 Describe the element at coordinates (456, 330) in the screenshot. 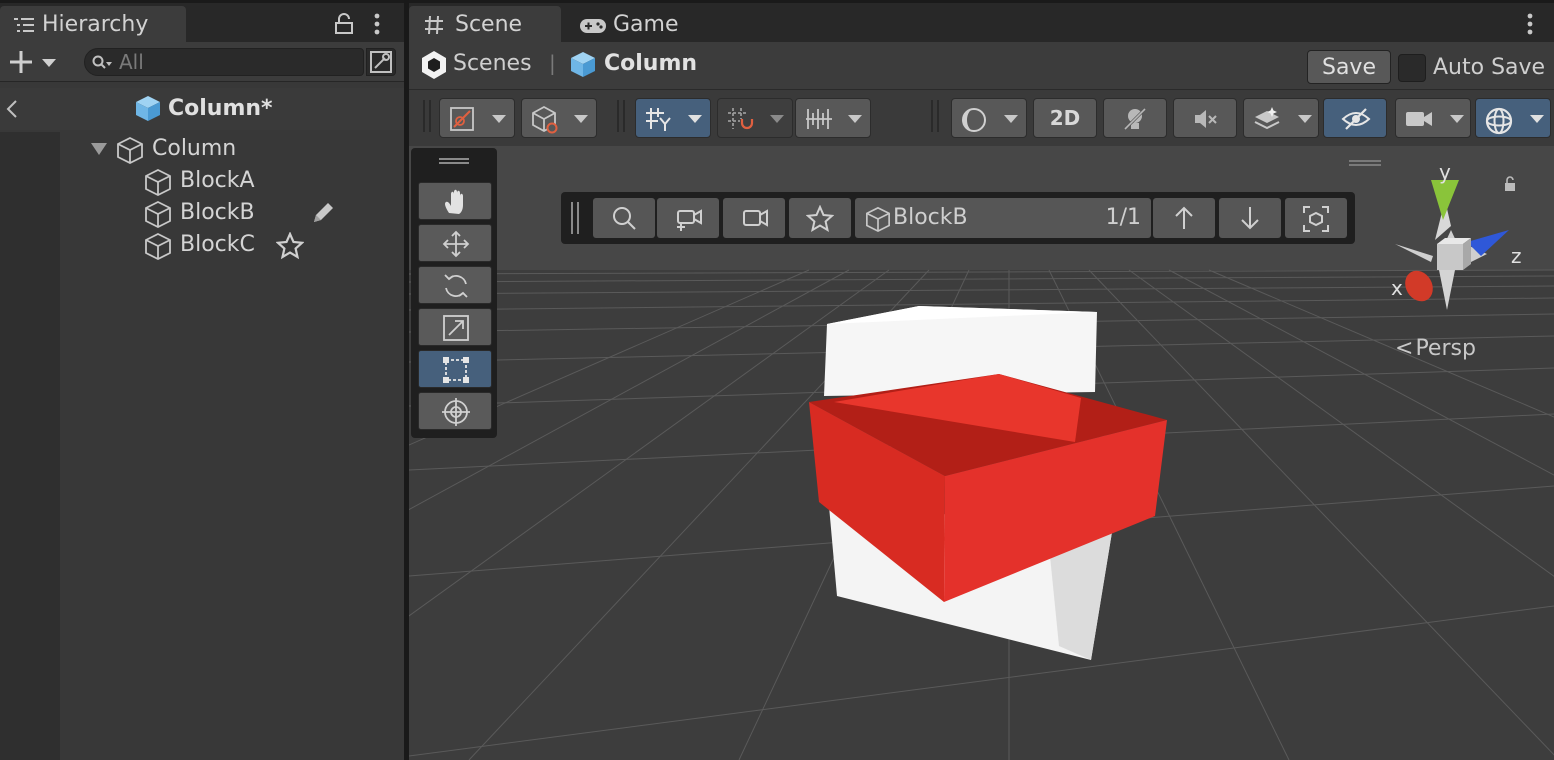

I see `scale-icon` at that location.